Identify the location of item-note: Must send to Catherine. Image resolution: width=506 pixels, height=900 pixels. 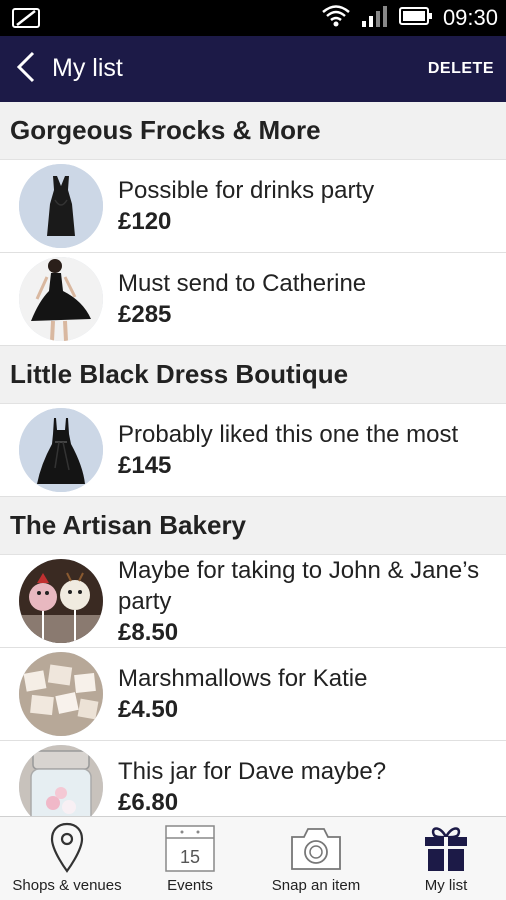
(242, 283).